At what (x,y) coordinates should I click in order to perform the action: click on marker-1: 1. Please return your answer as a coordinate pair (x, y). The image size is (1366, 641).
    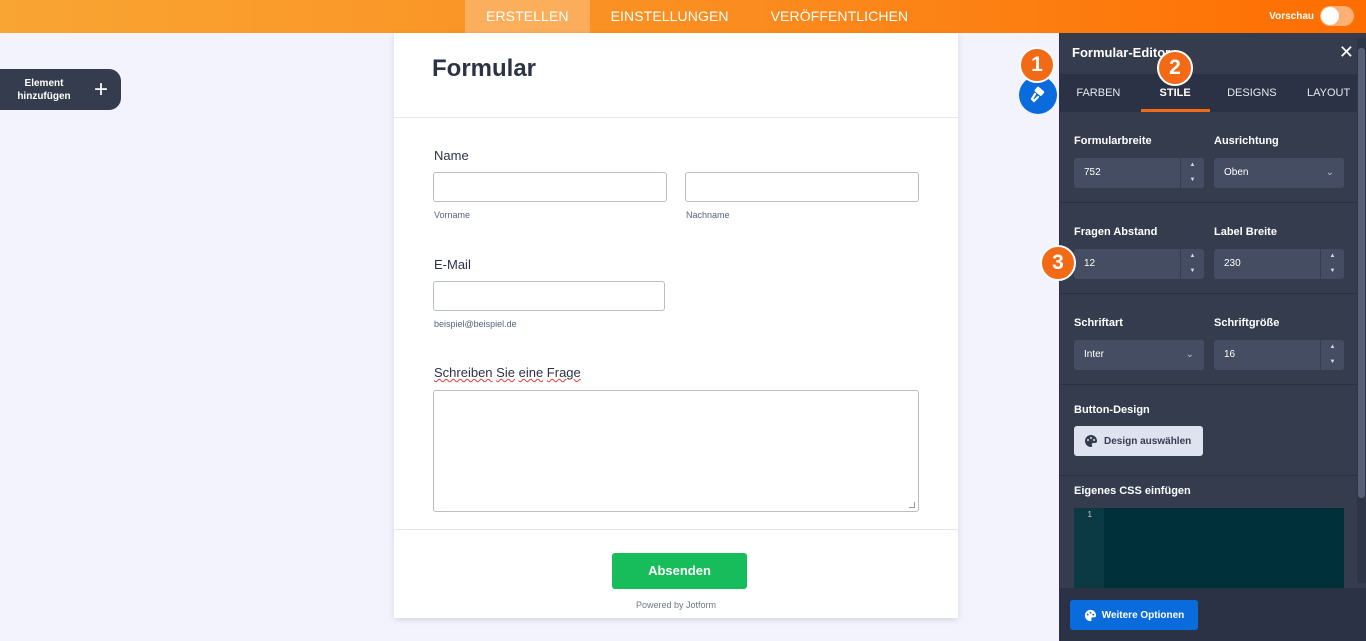
    Looking at the image, I should click on (1037, 65).